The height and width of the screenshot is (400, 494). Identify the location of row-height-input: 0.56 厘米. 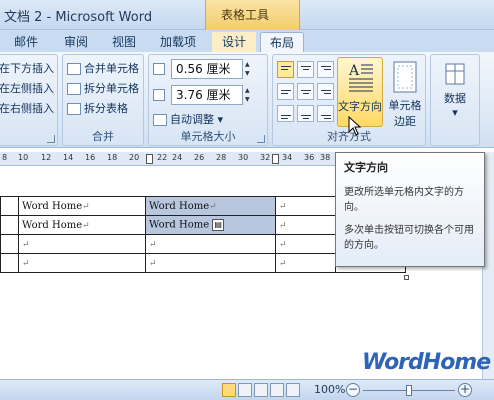
(207, 69).